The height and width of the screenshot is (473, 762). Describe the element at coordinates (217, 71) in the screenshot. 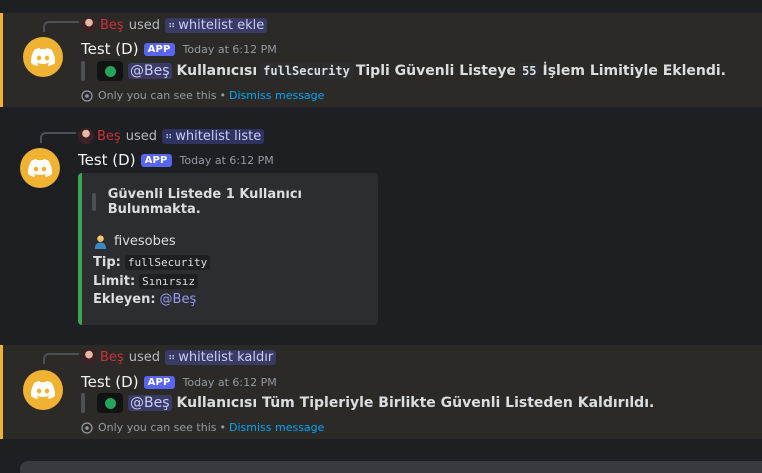

I see `content-text: Kullanıcısı` at that location.